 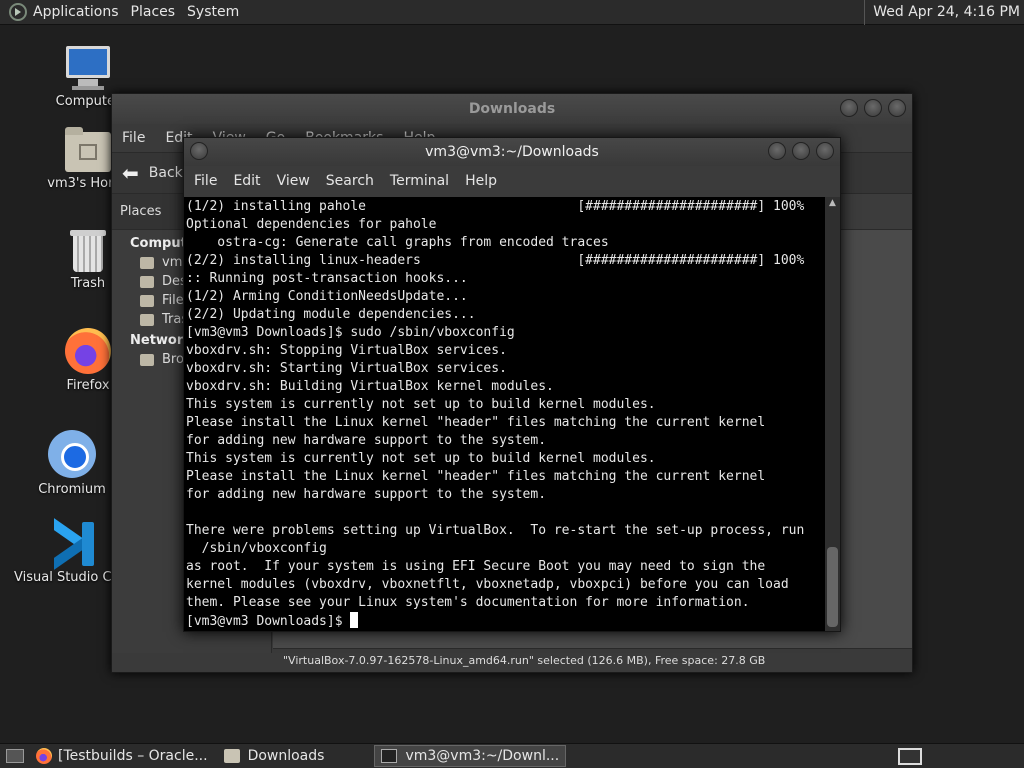 I want to click on scrollbar-thumb, so click(x=832, y=587).